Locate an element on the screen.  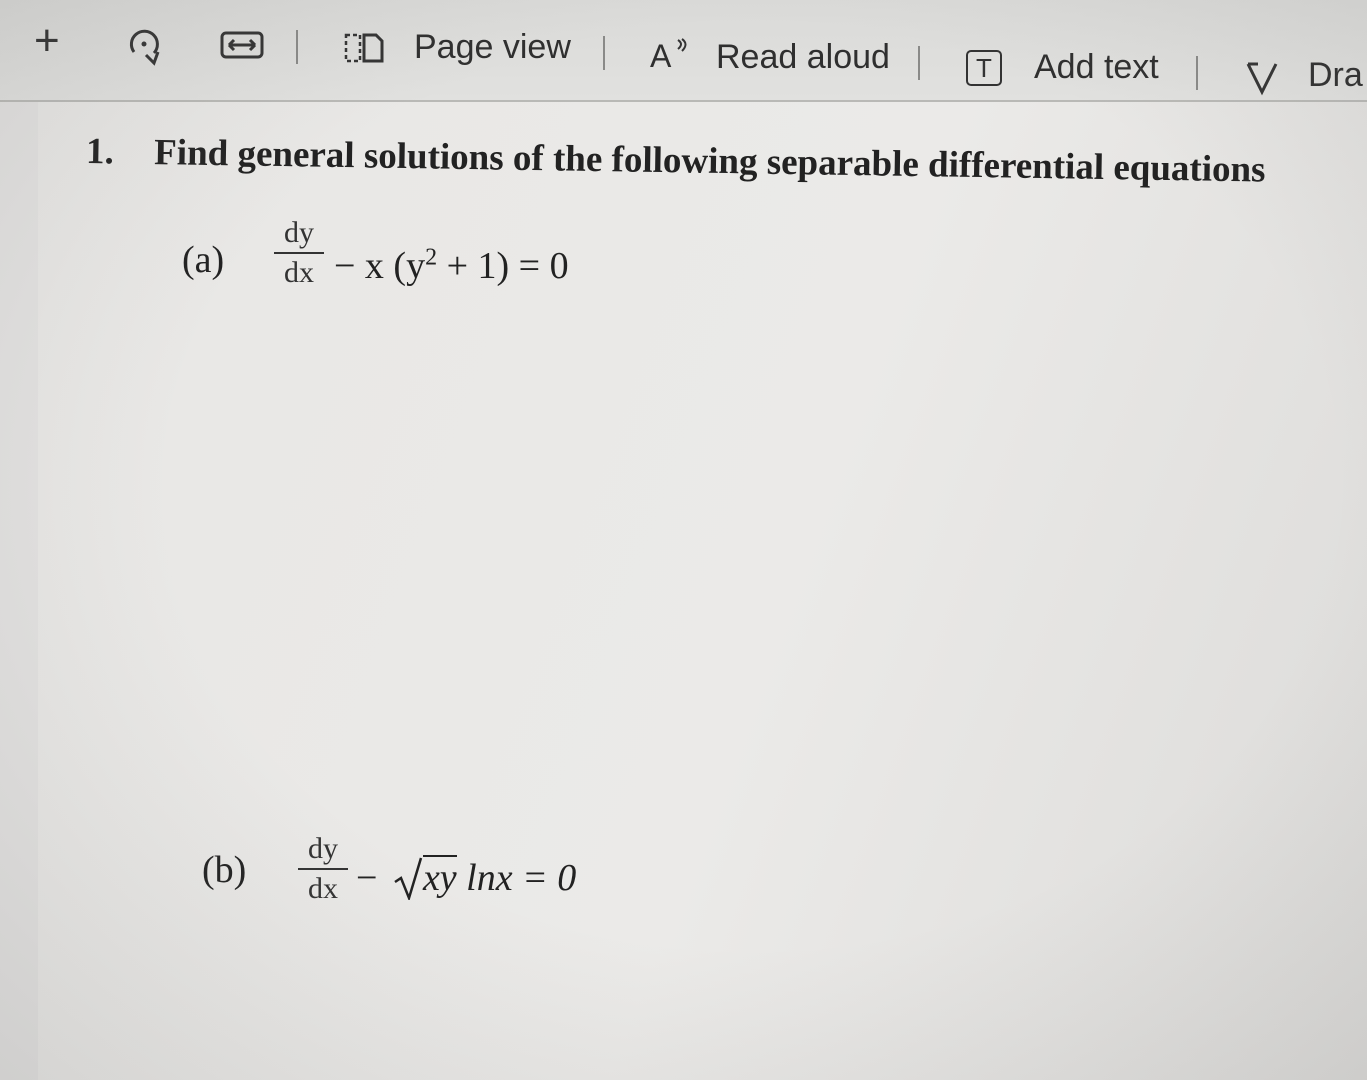
pdf-toolbar: + Page view A Read aloud T Add text Dra is located at coordinates (683, 51).